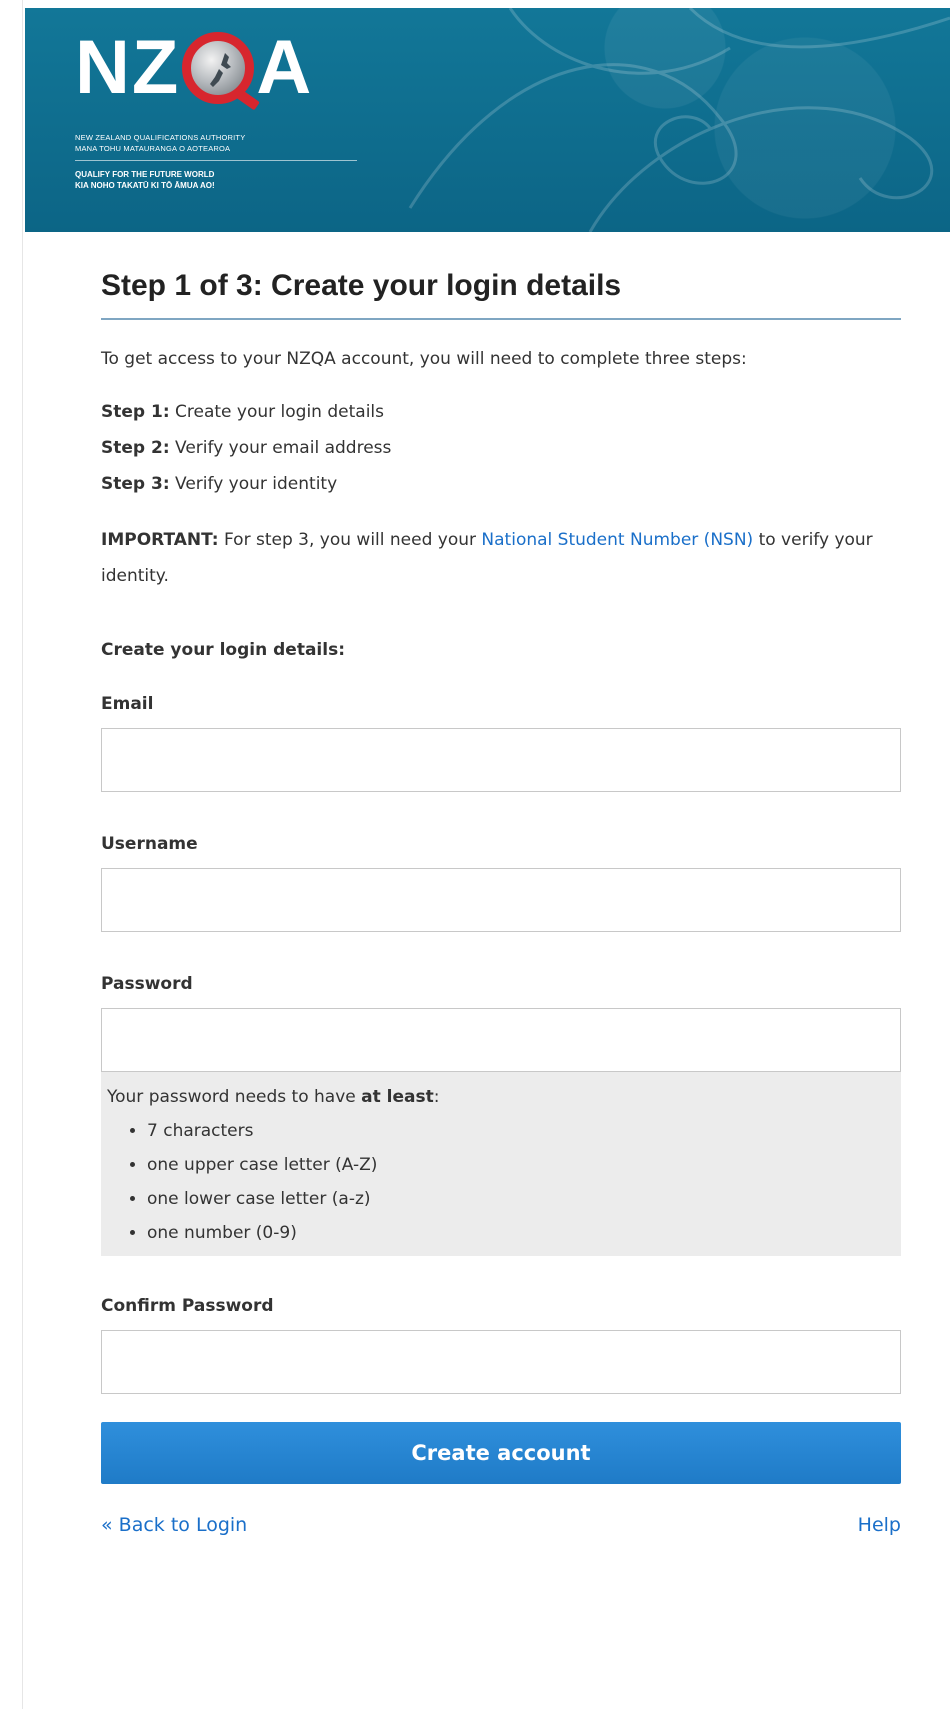 This screenshot has width=950, height=1709. I want to click on password-hint-suffix: :, so click(436, 1097).